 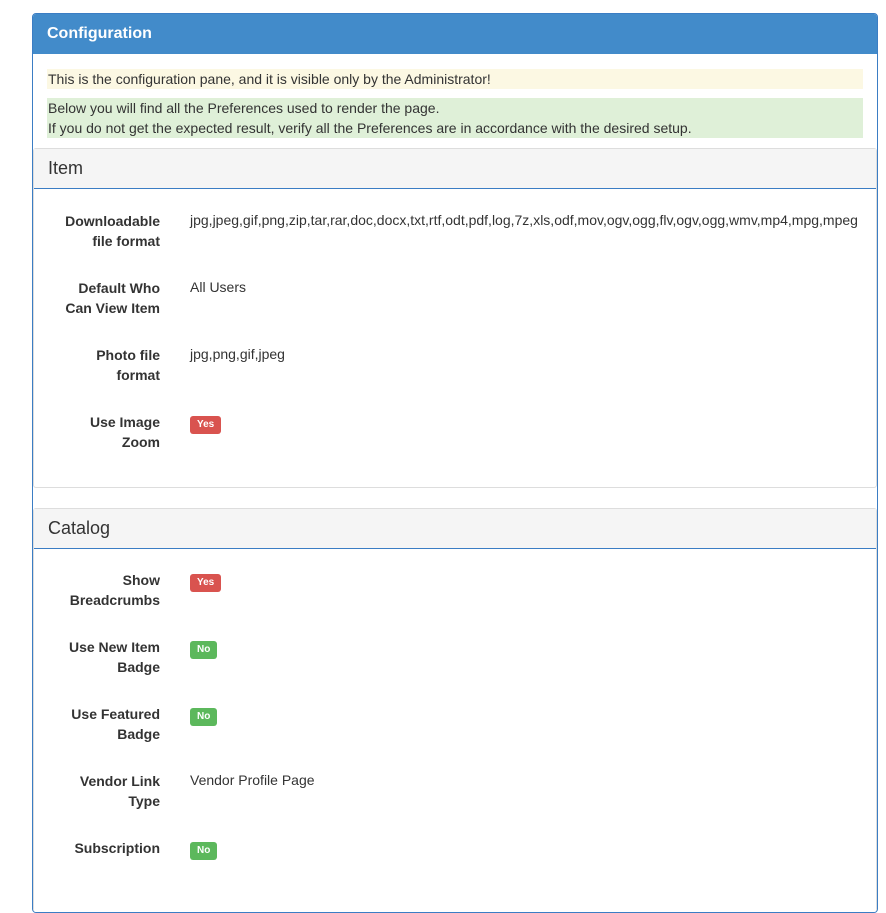 I want to click on setting-label: Default Who Can View Item, so click(x=97, y=298).